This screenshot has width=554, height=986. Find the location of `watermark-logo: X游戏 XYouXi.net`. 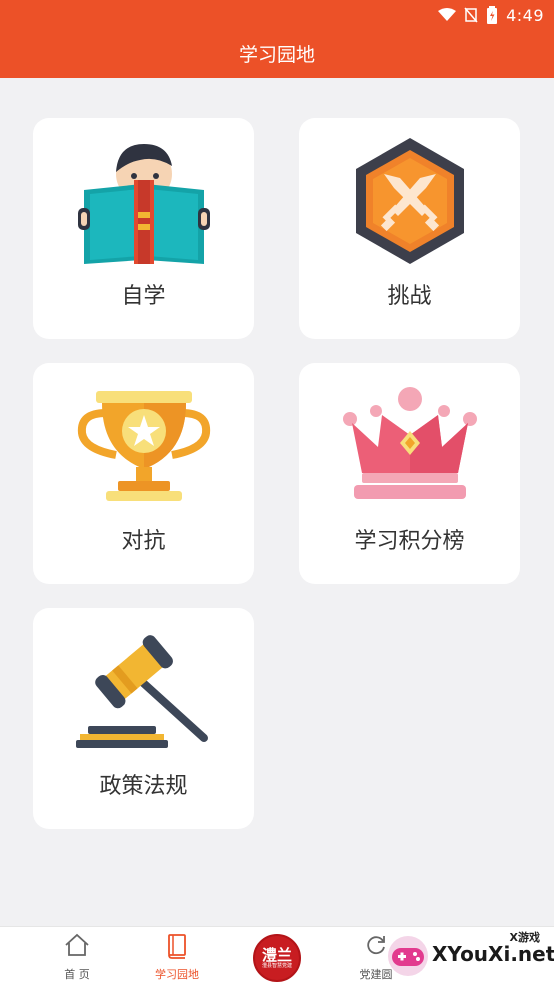

watermark-logo: X游戏 XYouXi.net is located at coordinates (468, 955).